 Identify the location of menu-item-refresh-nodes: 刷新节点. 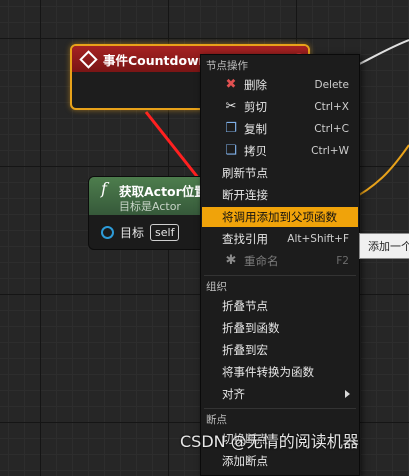
(280, 173).